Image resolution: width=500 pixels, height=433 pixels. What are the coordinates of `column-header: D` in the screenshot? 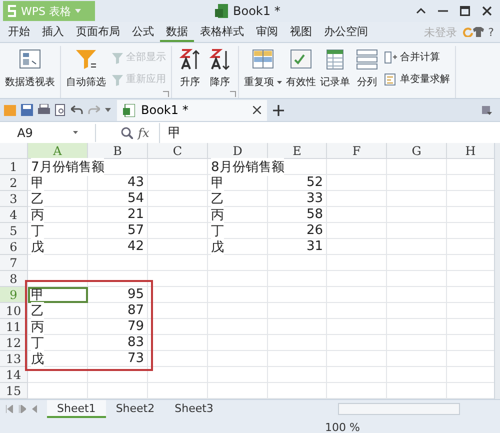 It's located at (238, 151).